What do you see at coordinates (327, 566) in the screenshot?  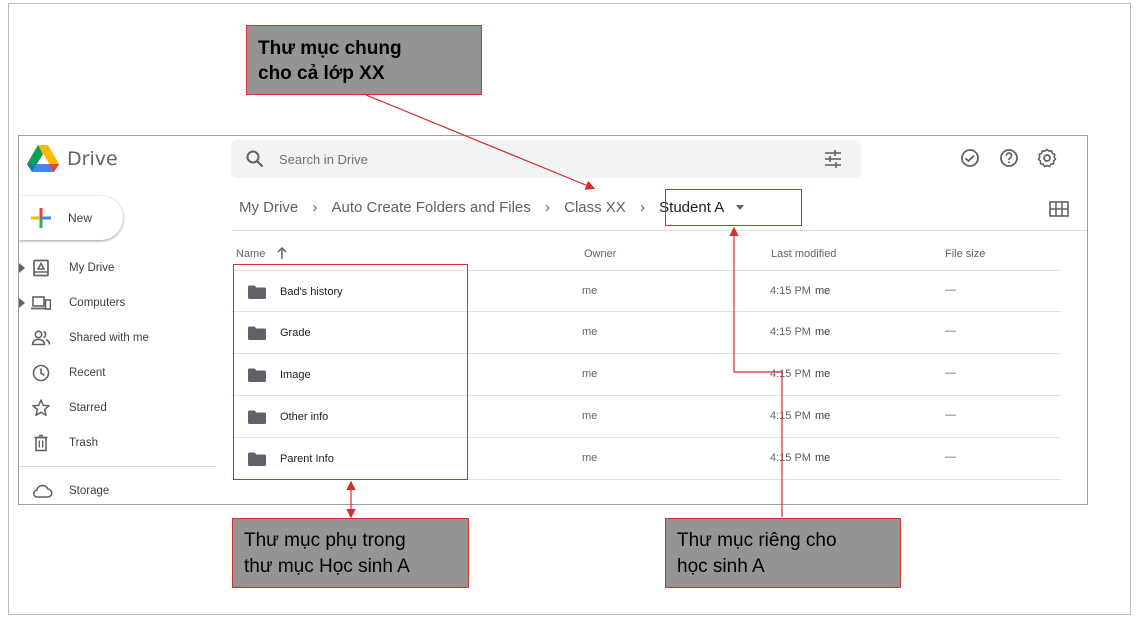 I see `callout-text: thư mục Học sinh A` at bounding box center [327, 566].